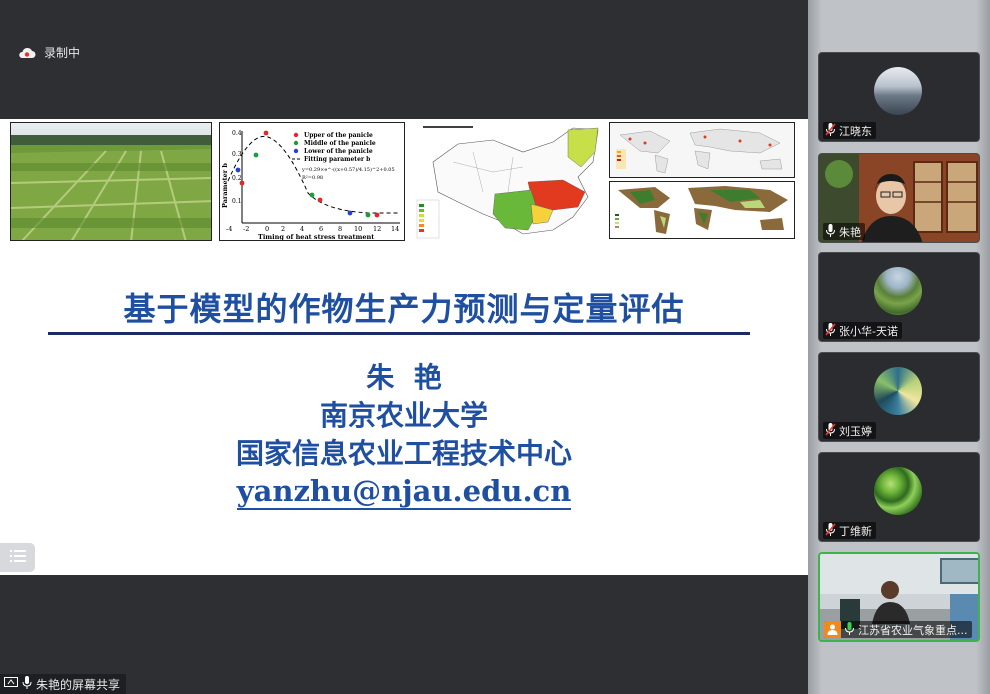  I want to click on terraces-avatar, so click(898, 291).